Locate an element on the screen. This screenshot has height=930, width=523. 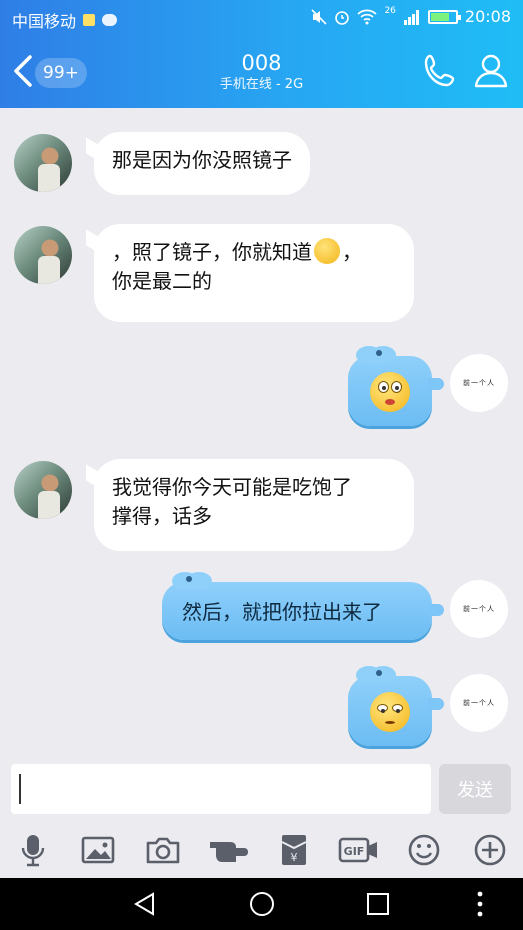
message-text: 然后，就把你拉出来了 is located at coordinates (282, 612).